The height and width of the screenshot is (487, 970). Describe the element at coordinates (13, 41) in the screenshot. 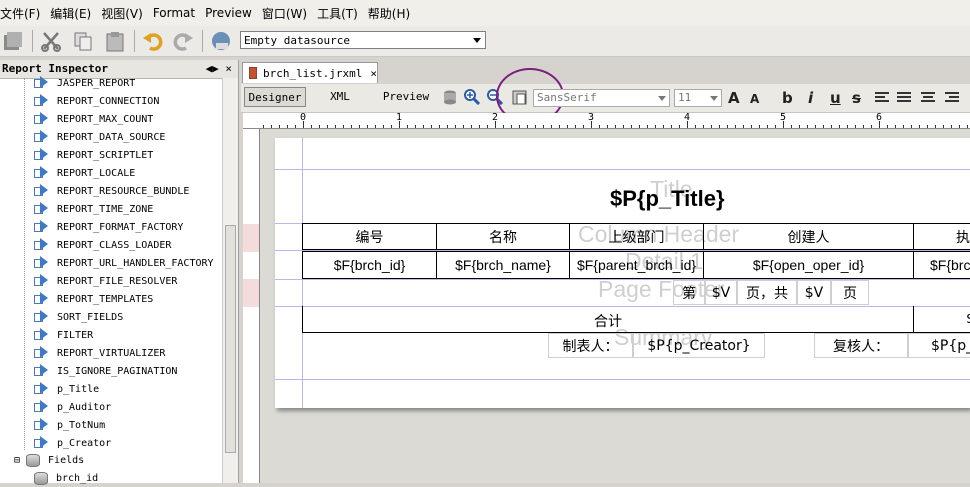

I see `save-all-icon` at that location.